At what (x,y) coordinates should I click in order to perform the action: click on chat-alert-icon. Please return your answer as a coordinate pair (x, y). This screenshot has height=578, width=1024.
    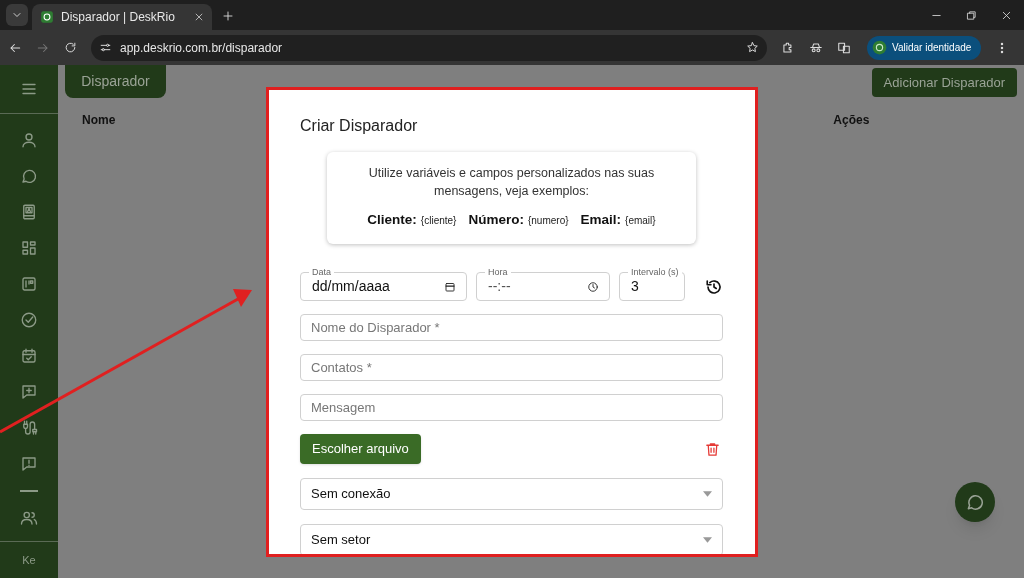
    Looking at the image, I should click on (29, 464).